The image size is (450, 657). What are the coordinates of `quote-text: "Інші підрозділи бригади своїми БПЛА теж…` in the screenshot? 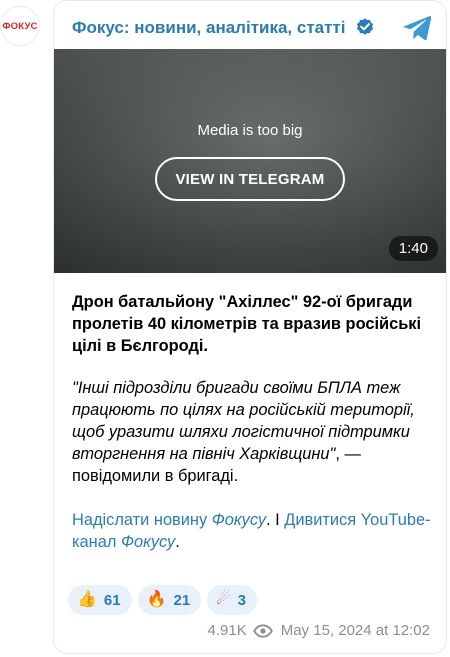 It's located at (243, 421).